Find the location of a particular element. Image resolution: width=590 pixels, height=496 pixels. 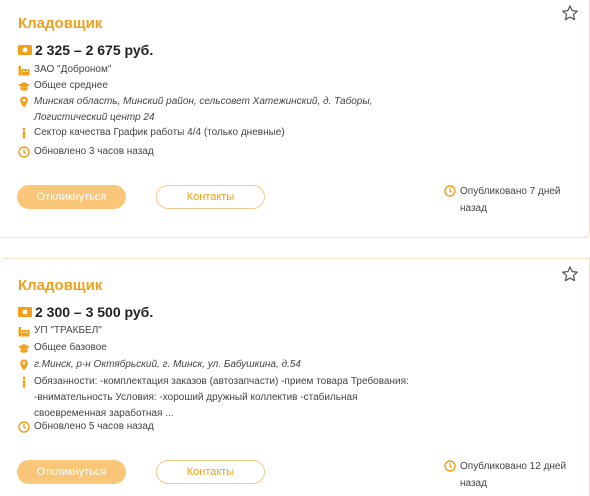

company-row: ЗАО "Доброном" is located at coordinates (64, 70).